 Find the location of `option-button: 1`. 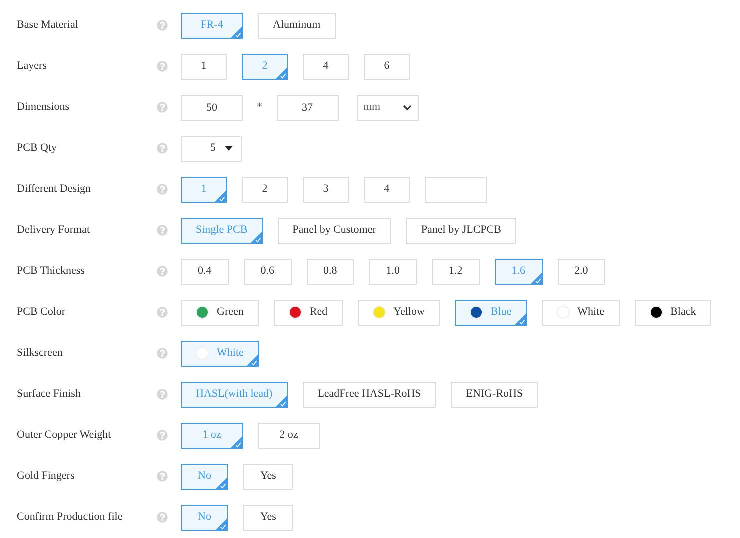

option-button: 1 is located at coordinates (204, 67).